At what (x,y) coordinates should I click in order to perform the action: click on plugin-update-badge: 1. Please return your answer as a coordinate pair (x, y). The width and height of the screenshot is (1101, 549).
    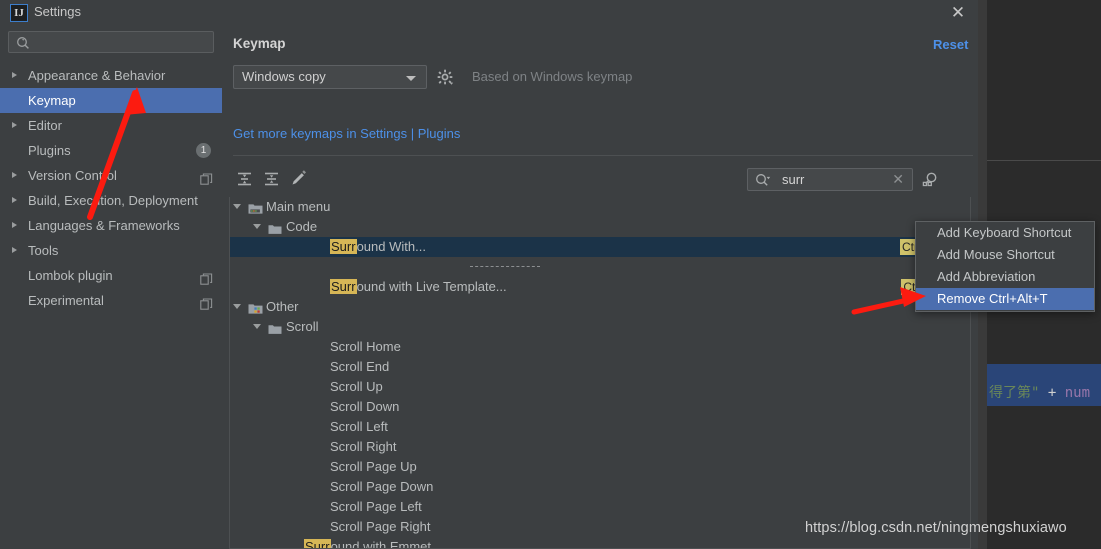
    Looking at the image, I should click on (203, 150).